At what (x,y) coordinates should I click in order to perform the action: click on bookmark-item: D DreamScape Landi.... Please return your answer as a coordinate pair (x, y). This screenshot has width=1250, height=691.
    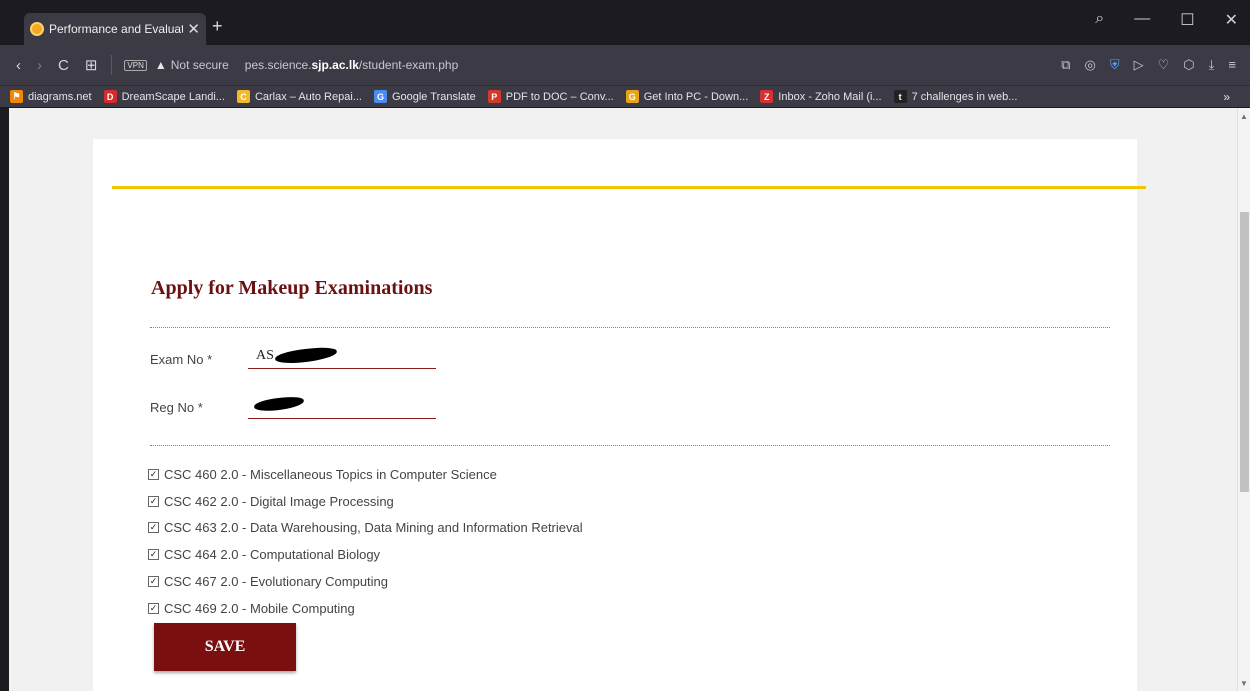
    Looking at the image, I should click on (164, 96).